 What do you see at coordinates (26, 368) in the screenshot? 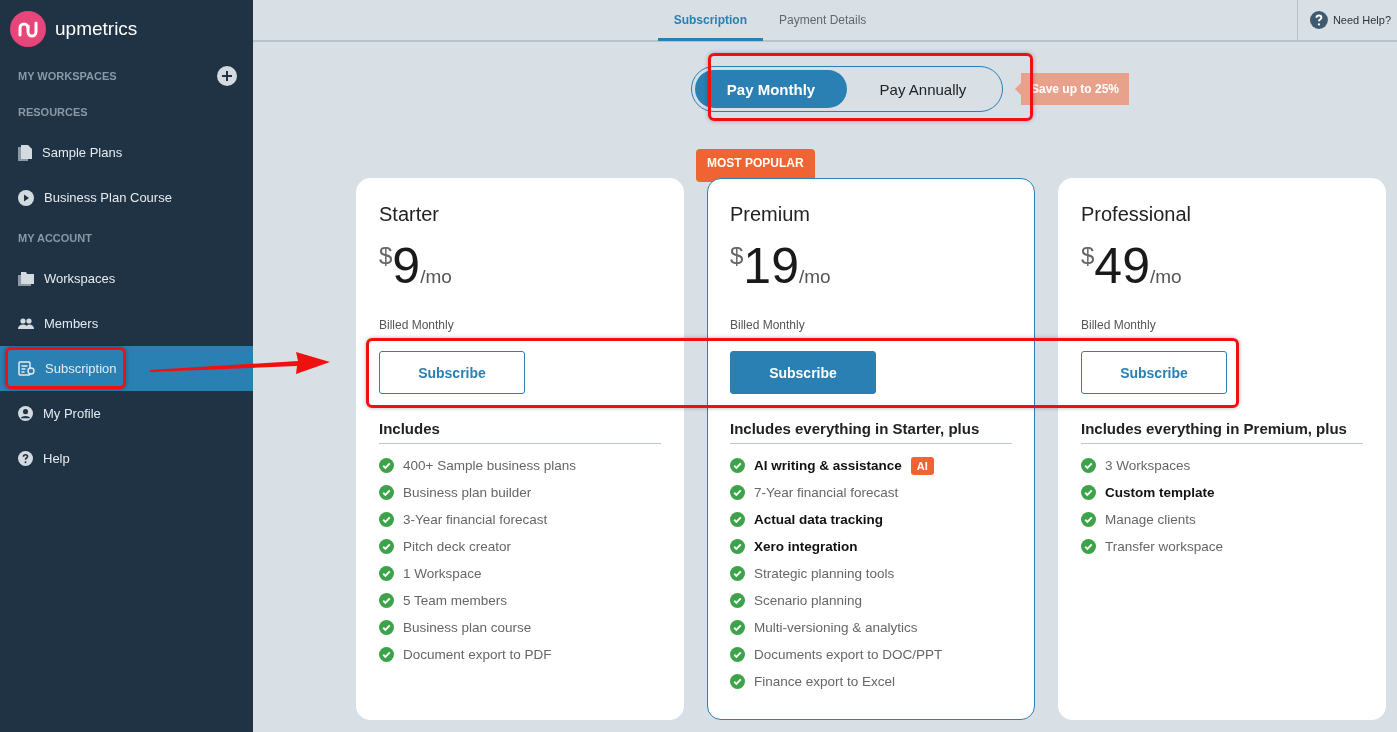
I see `document-gear-icon` at bounding box center [26, 368].